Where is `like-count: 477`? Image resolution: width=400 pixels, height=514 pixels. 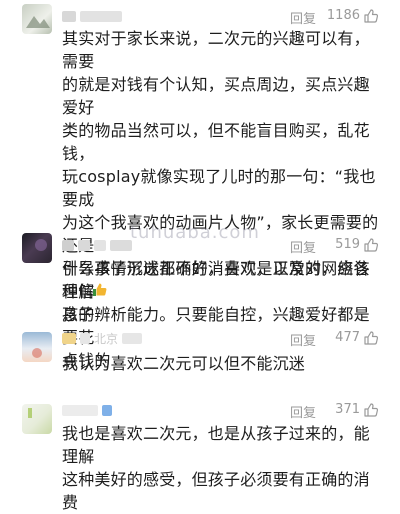
like-count: 477 is located at coordinates (347, 337).